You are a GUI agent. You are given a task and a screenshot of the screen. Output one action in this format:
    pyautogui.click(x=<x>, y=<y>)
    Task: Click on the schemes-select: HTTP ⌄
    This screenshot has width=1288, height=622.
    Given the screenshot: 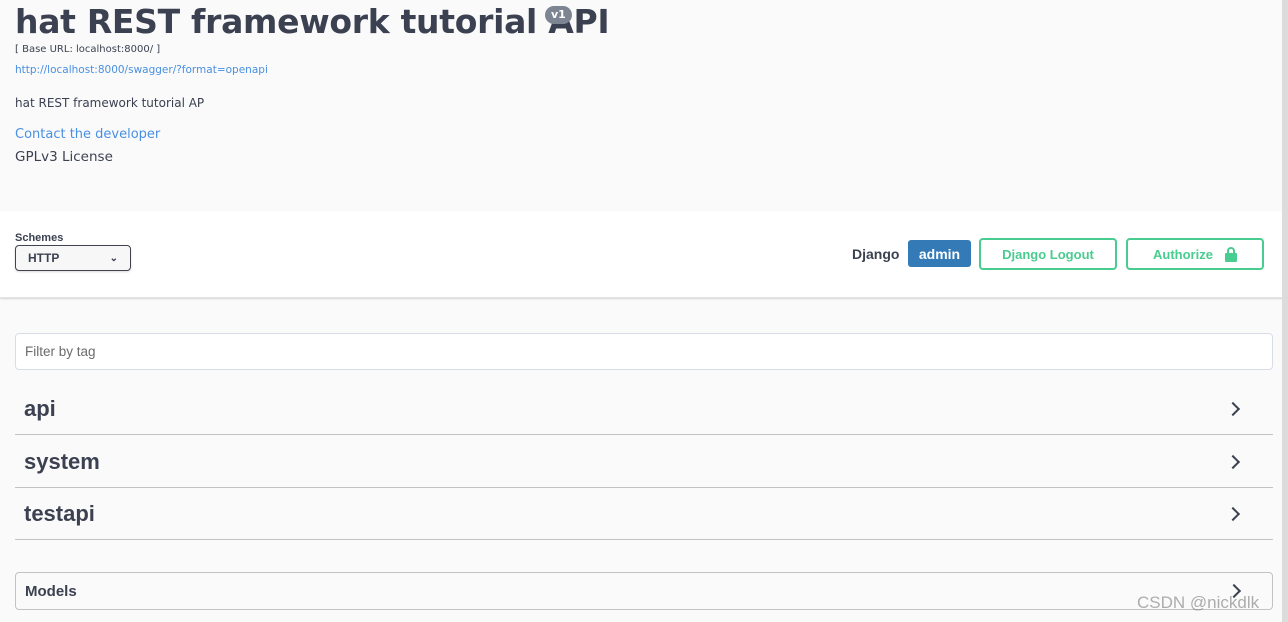 What is the action you would take?
    pyautogui.click(x=73, y=258)
    